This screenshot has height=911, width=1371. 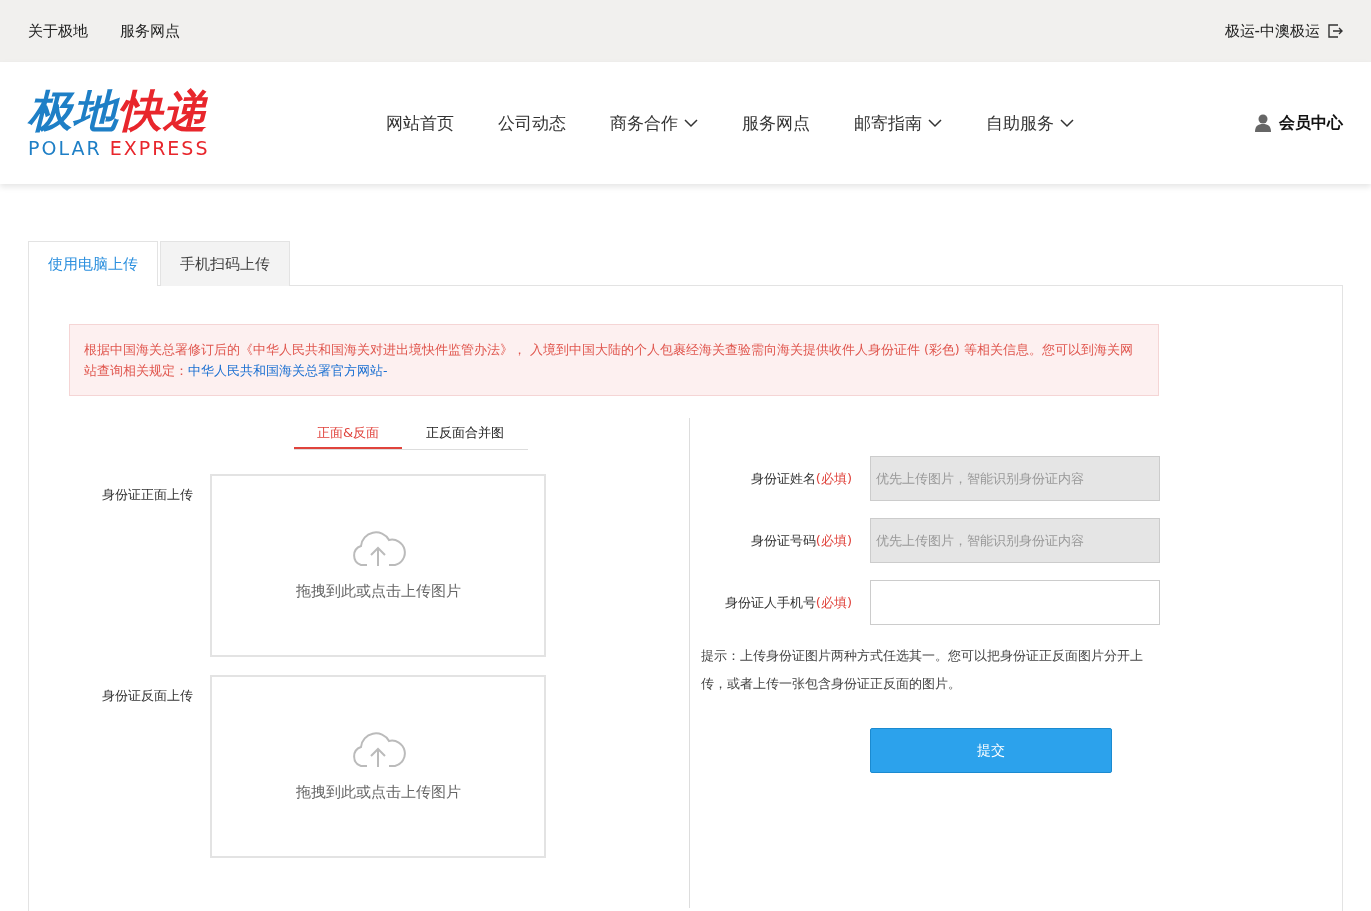 I want to click on tab: 手机扫码上传, so click(x=225, y=263).